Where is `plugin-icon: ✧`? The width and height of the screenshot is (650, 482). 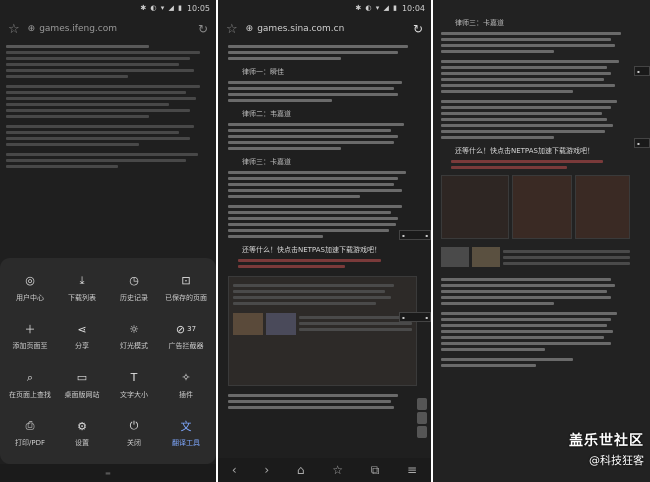
plugin-icon: ✧ is located at coordinates (186, 378).